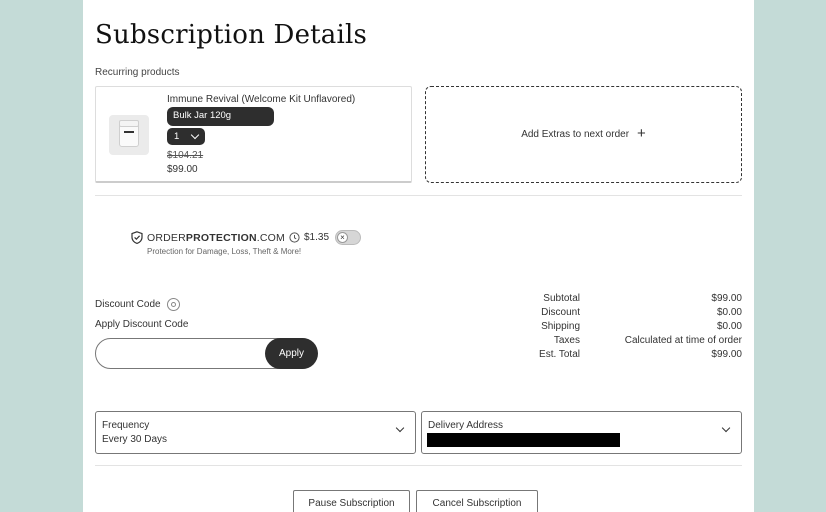  I want to click on summary-row: Shipping $0.00, so click(641, 326).